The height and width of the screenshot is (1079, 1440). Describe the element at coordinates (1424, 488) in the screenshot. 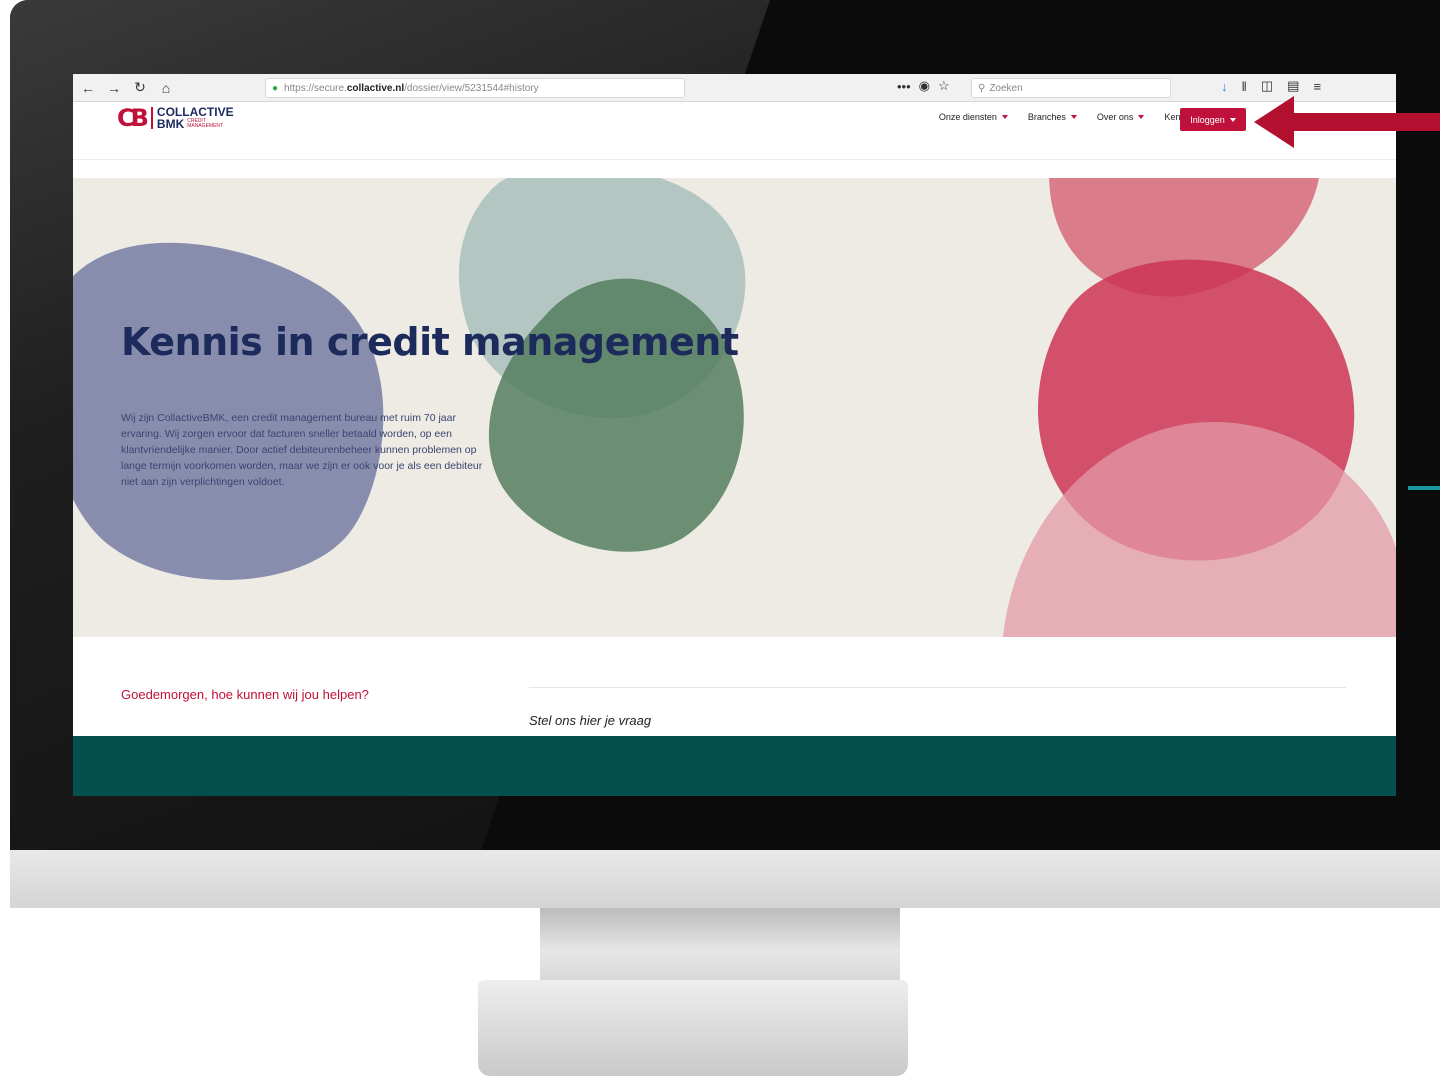

I see `bezel-highlight` at that location.